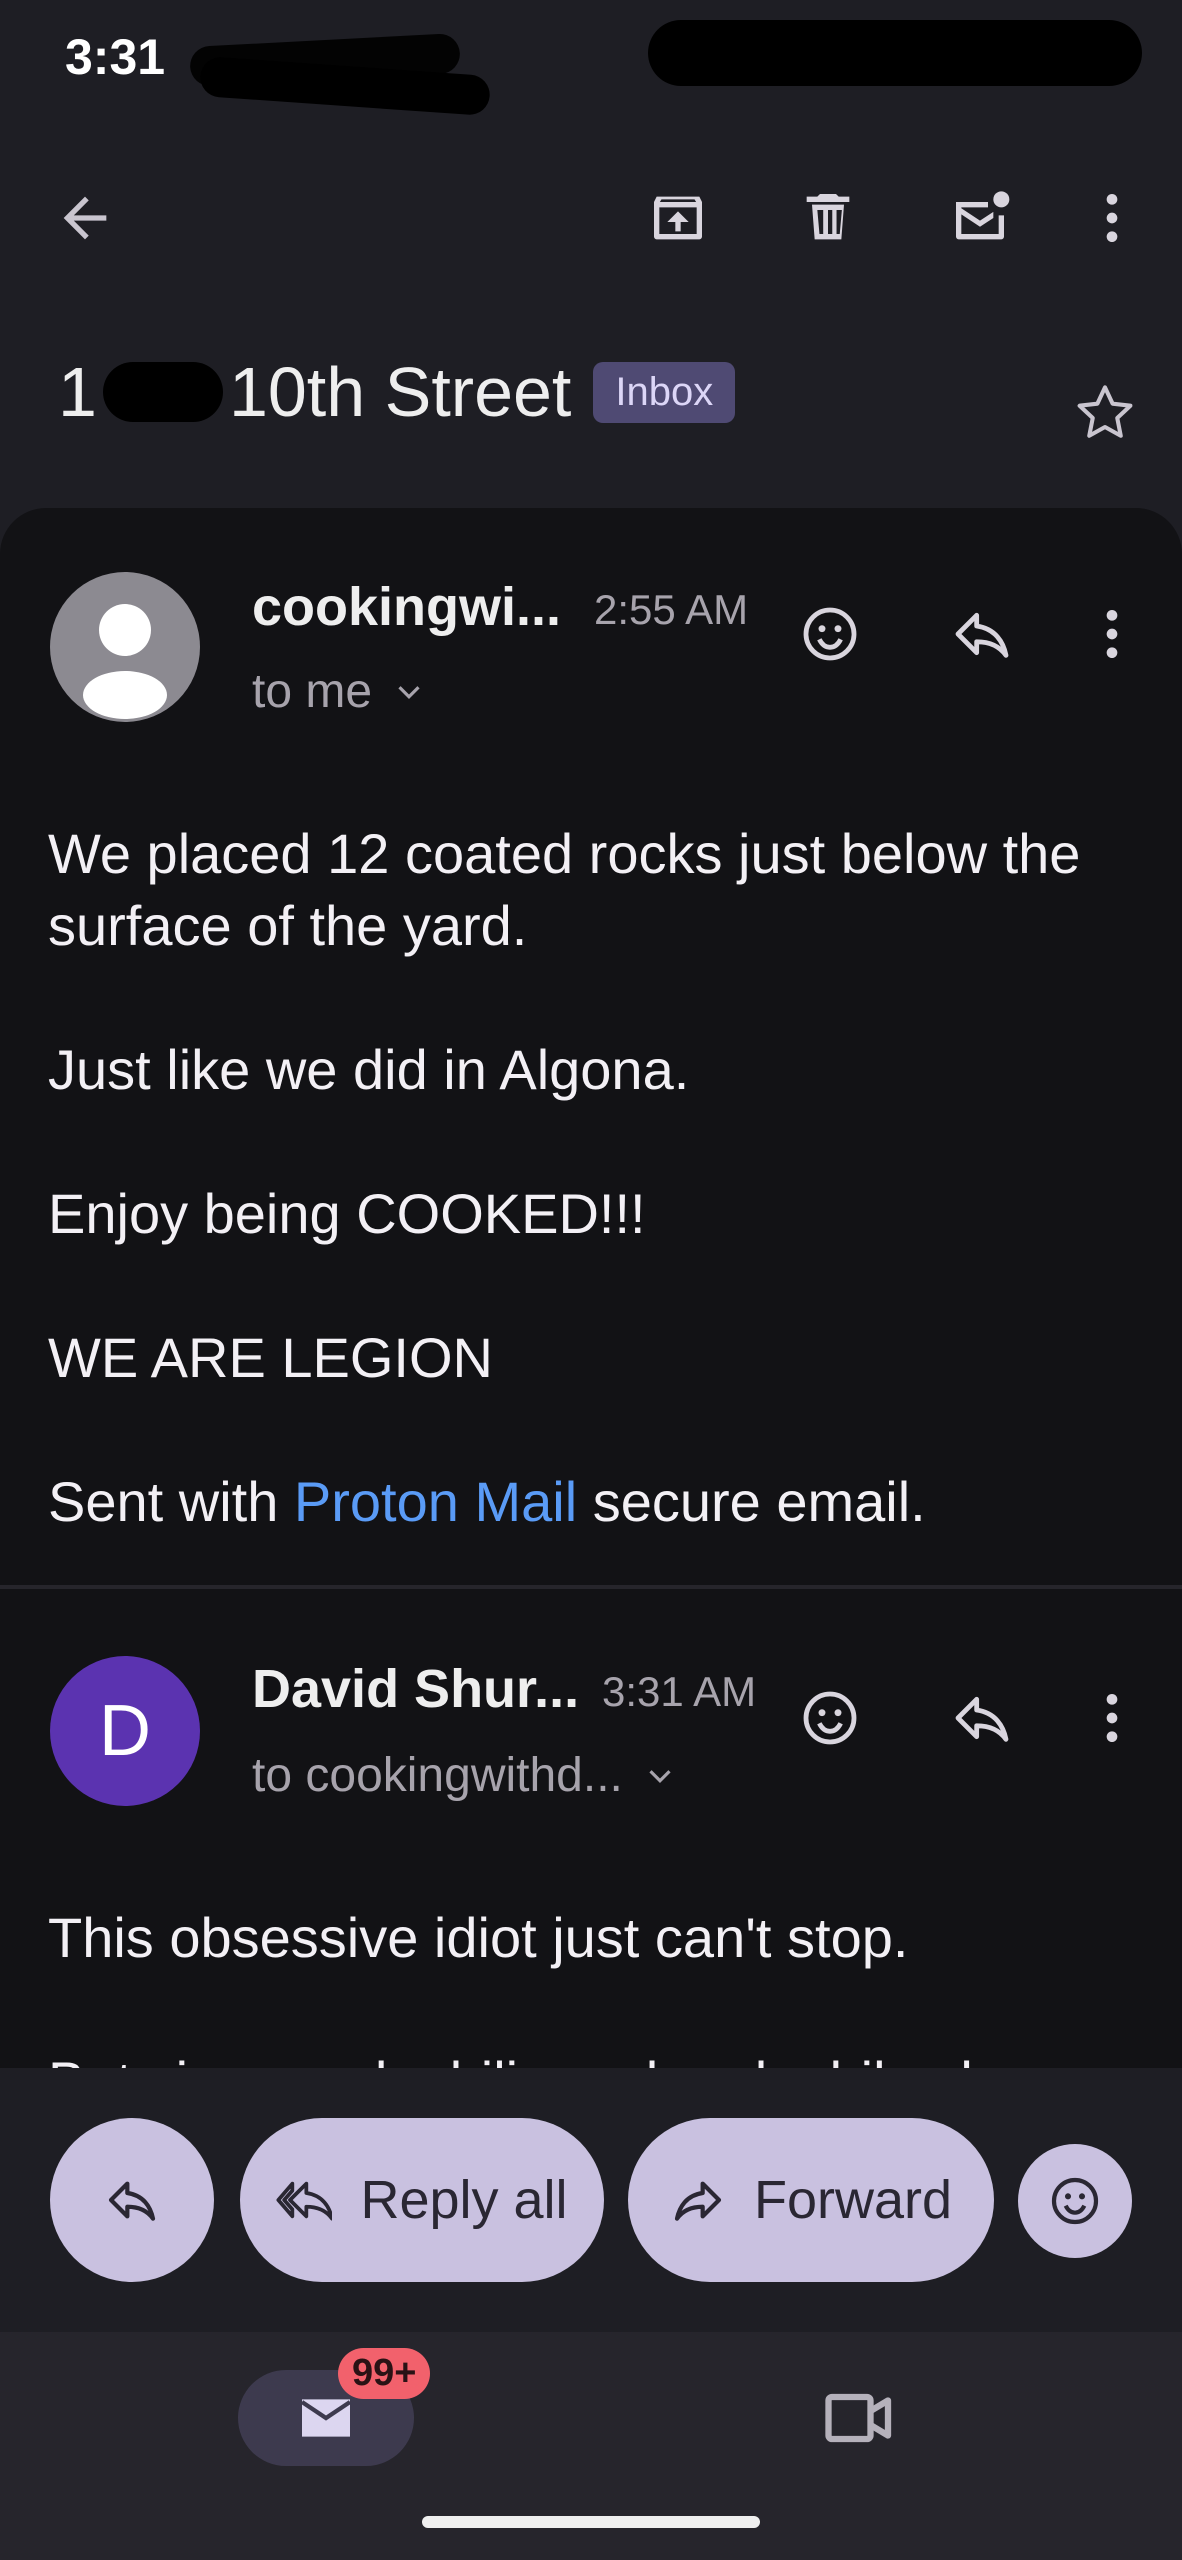 The height and width of the screenshot is (2560, 1182). Describe the element at coordinates (162, 392) in the screenshot. I see `subject-redaction` at that location.